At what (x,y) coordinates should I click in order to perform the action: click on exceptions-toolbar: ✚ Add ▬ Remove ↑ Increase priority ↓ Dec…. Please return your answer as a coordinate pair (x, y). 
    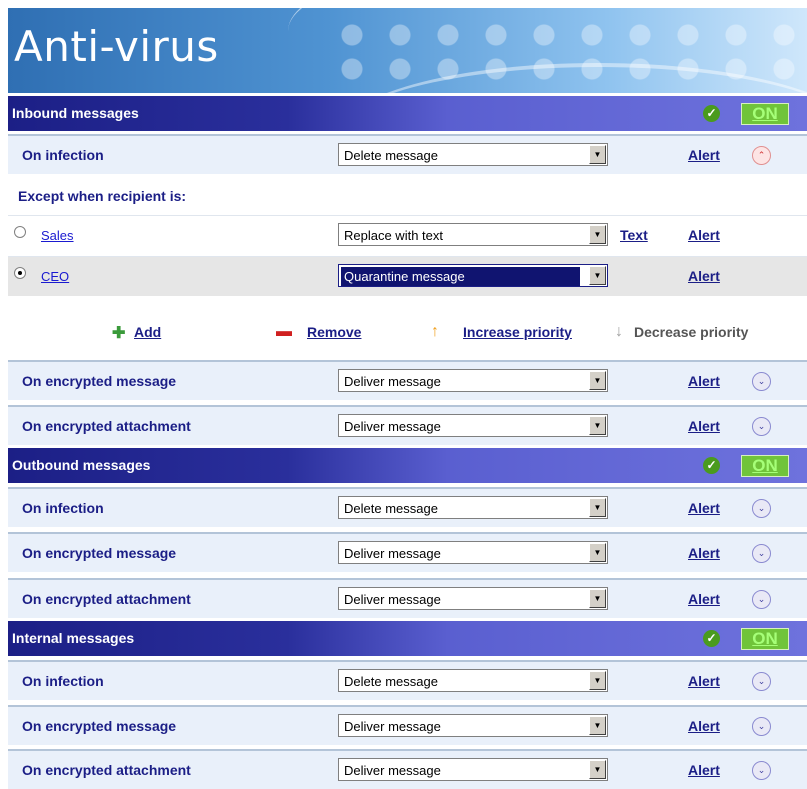
    Looking at the image, I should click on (407, 332).